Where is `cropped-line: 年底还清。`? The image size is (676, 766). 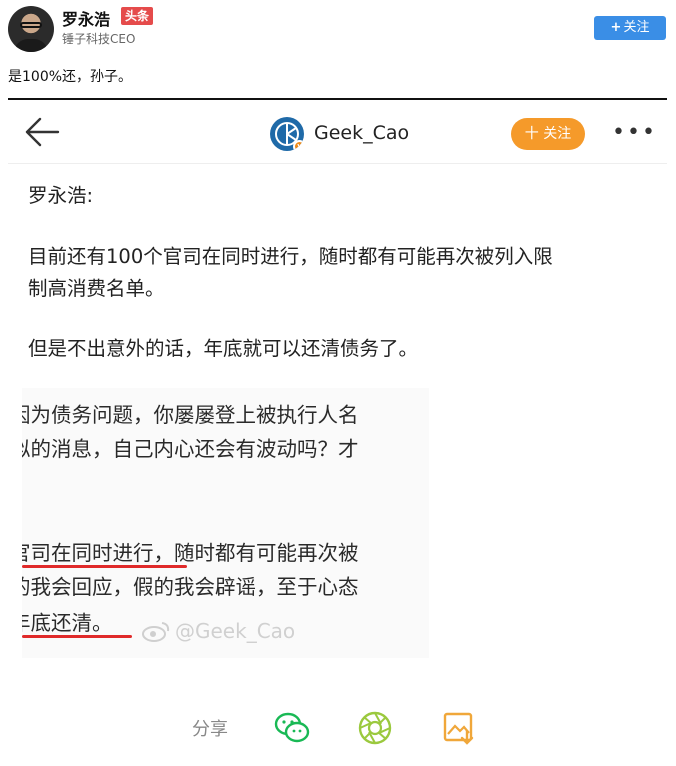 cropped-line: 年底还清。 is located at coordinates (67, 623).